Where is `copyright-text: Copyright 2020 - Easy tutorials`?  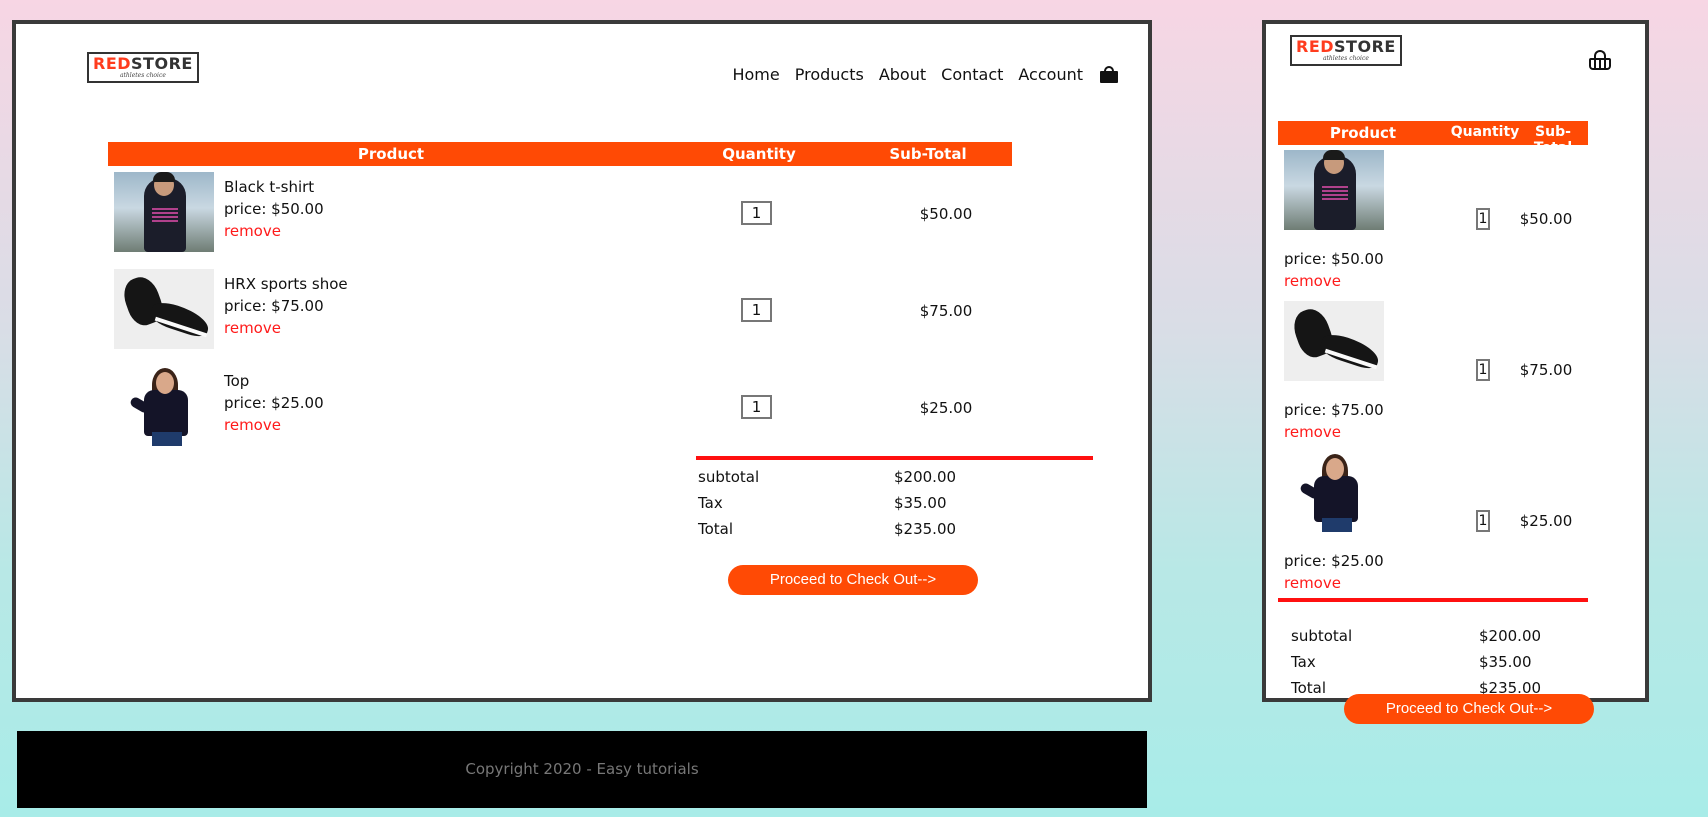 copyright-text: Copyright 2020 - Easy tutorials is located at coordinates (582, 769).